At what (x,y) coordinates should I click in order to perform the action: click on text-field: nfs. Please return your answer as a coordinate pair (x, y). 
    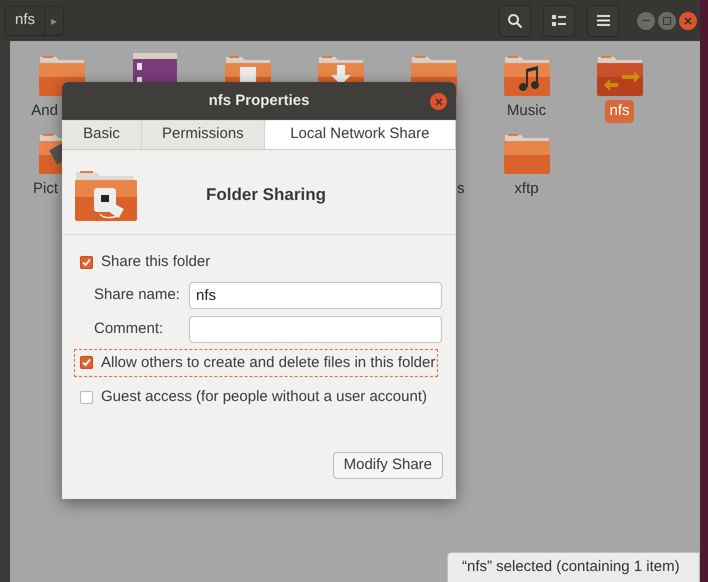
    Looking at the image, I should click on (315, 295).